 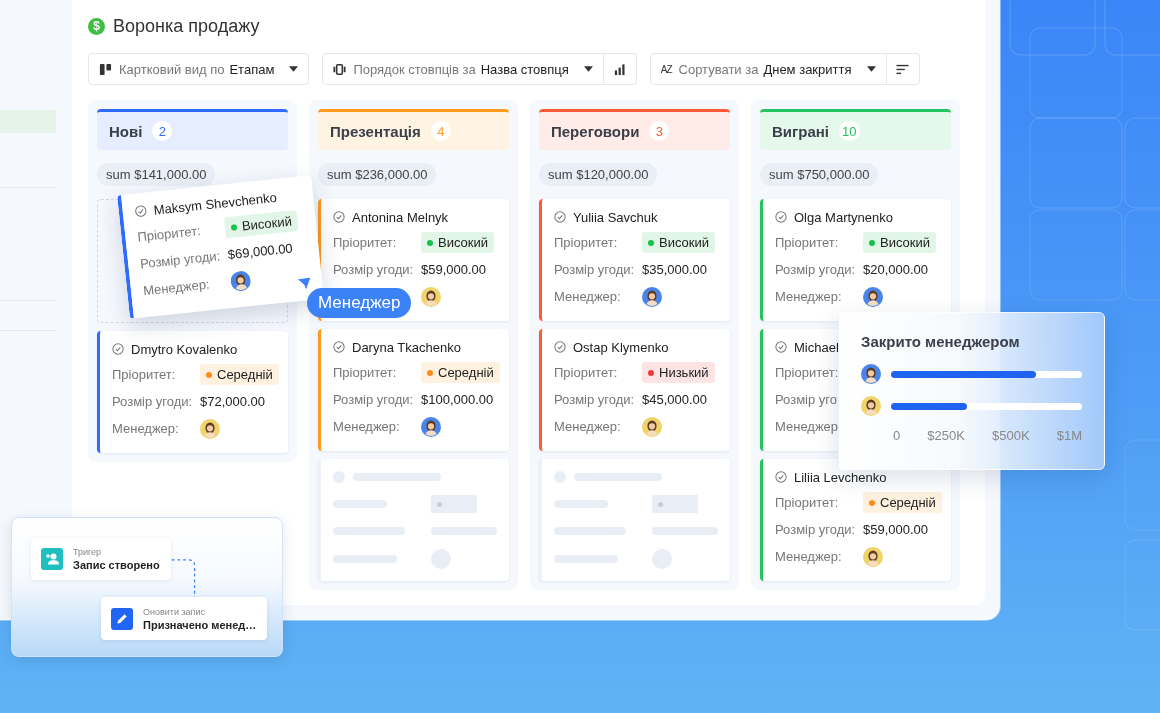 I want to click on contact-name: Daryna Tkachenko, so click(x=406, y=347).